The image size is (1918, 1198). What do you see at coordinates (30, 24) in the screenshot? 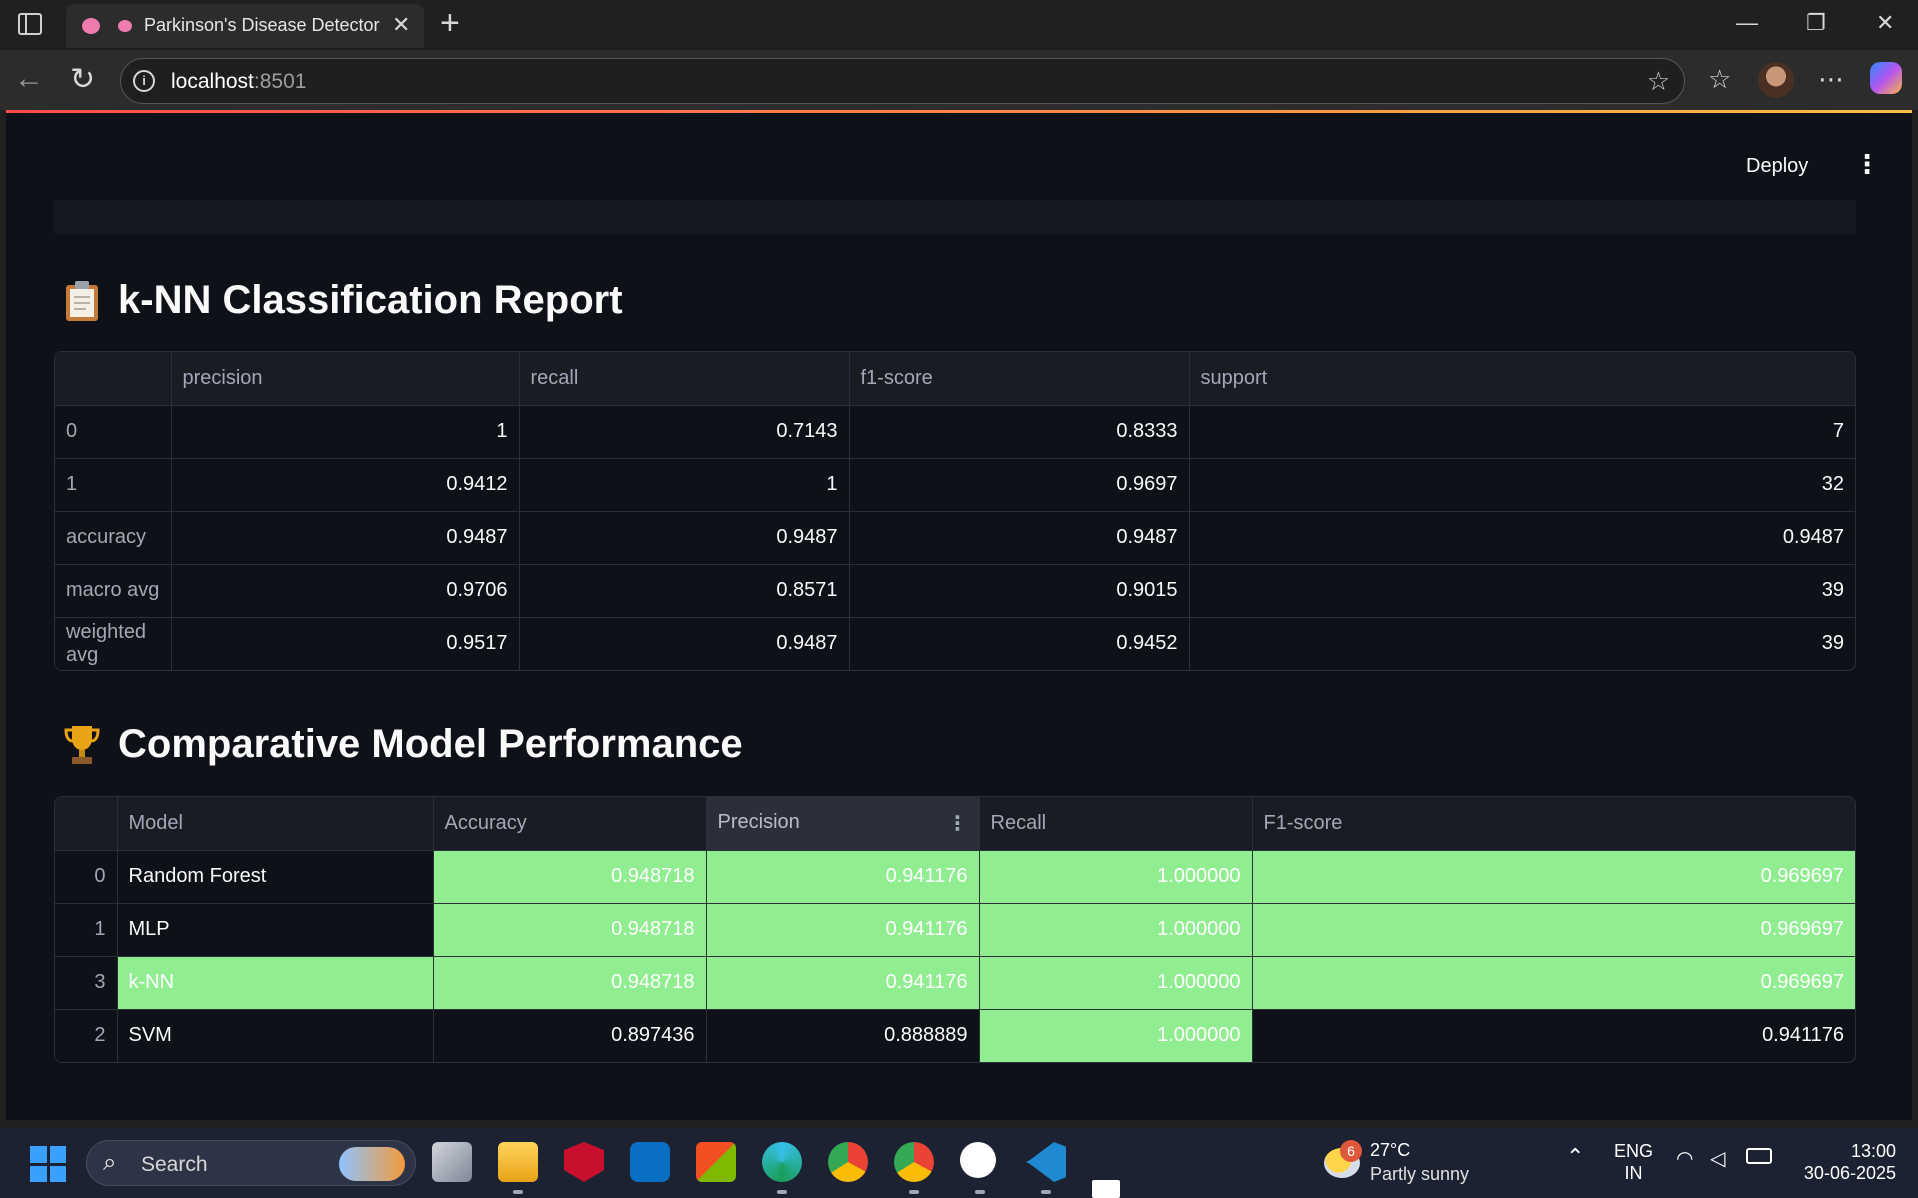
I see `tab-actions-icon` at bounding box center [30, 24].